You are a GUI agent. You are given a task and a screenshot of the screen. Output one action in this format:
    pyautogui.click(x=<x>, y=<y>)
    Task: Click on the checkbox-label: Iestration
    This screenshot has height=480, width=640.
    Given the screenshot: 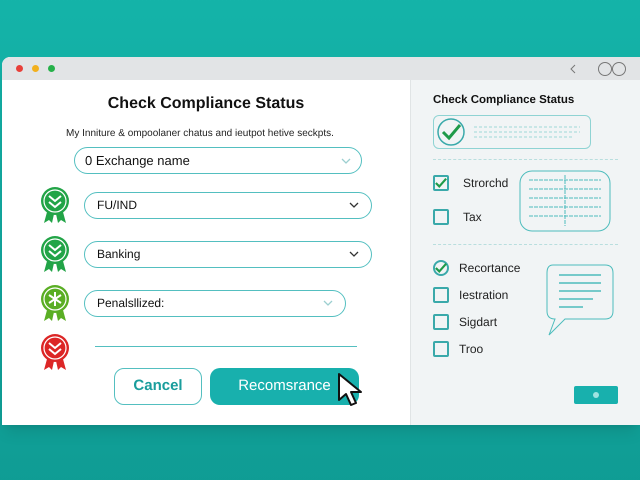 What is the action you would take?
    pyautogui.click(x=483, y=295)
    